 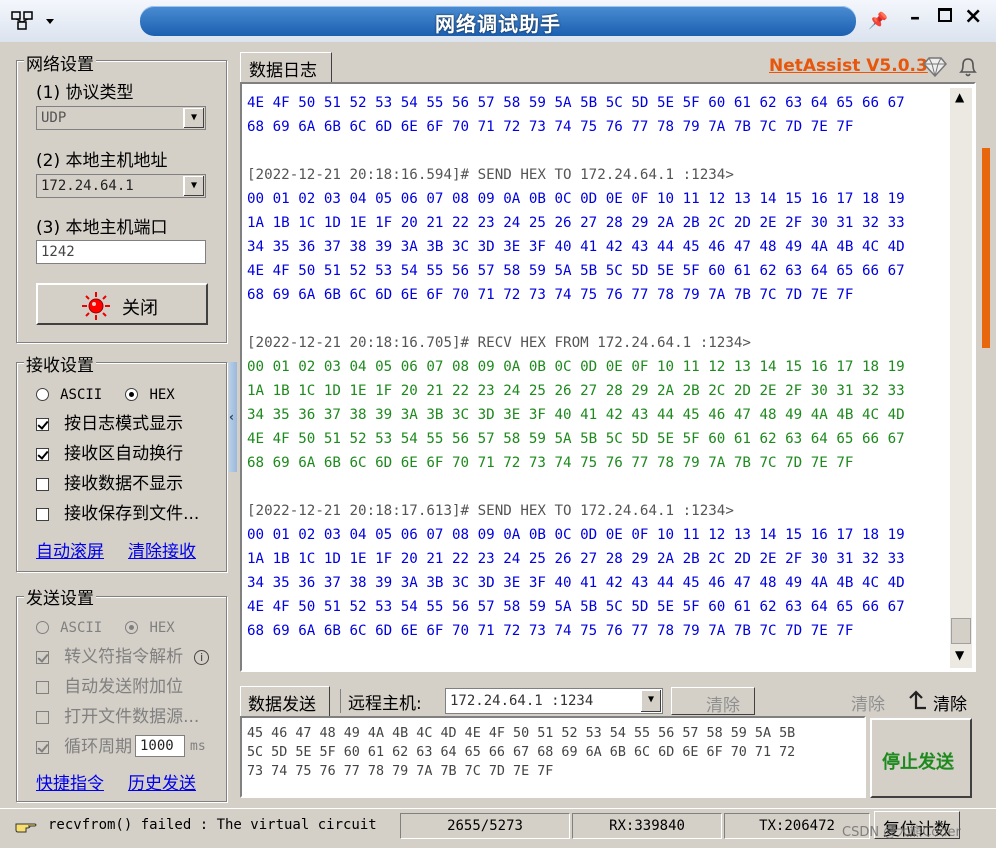 I want to click on receive-hex-radio, so click(x=132, y=394).